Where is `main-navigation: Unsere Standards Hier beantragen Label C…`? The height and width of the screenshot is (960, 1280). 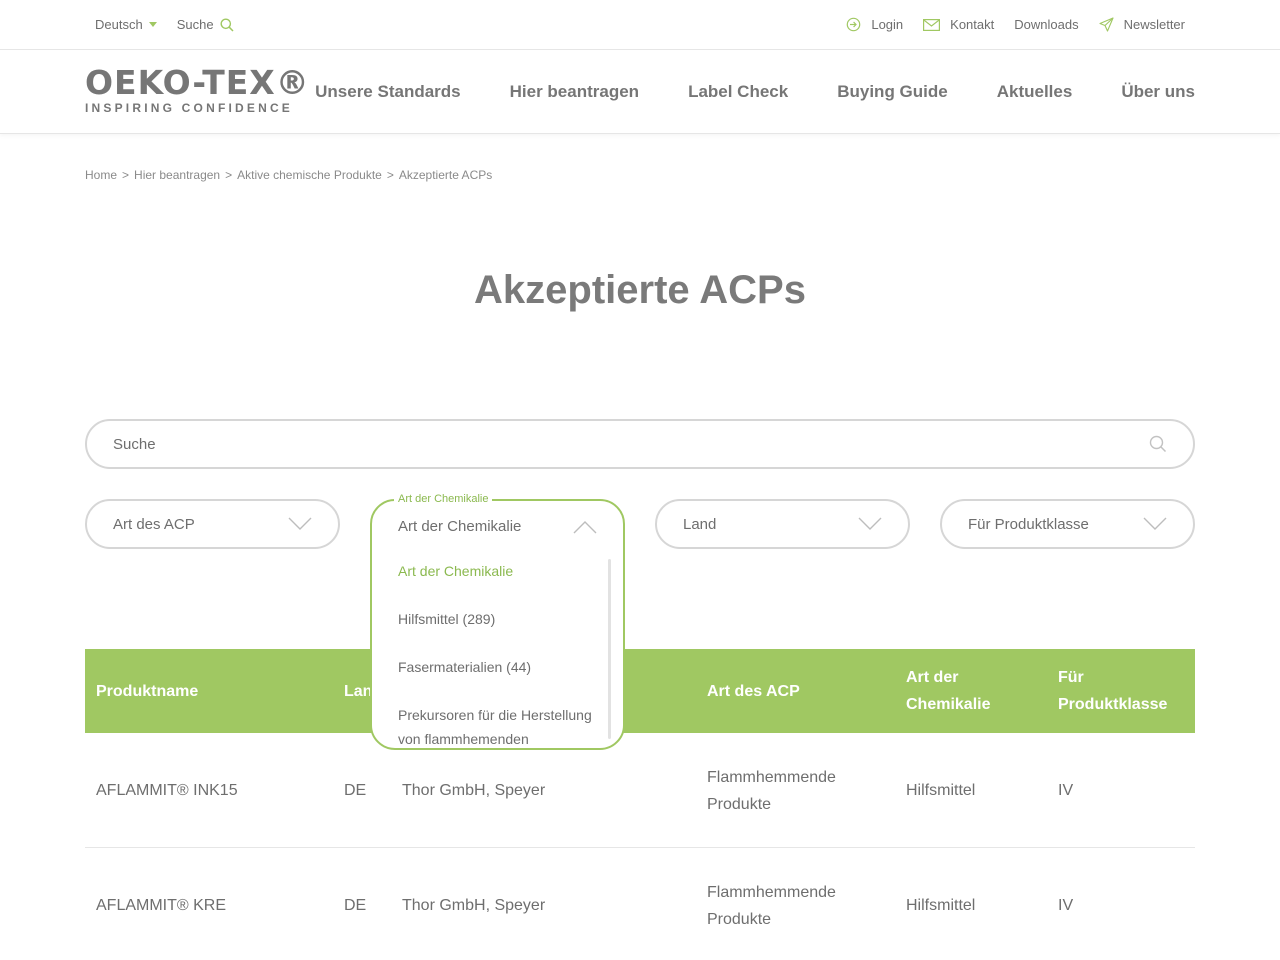
main-navigation: Unsere Standards Hier beantragen Label C… is located at coordinates (730, 92).